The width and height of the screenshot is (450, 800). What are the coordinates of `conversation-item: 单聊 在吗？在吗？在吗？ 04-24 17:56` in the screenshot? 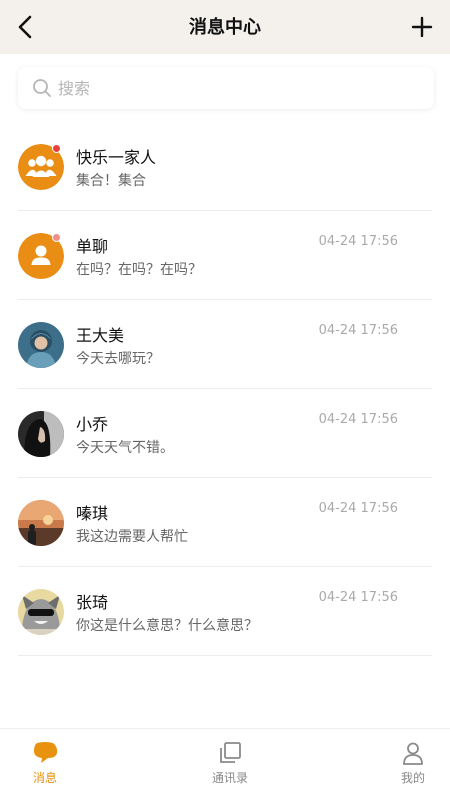 It's located at (225, 255).